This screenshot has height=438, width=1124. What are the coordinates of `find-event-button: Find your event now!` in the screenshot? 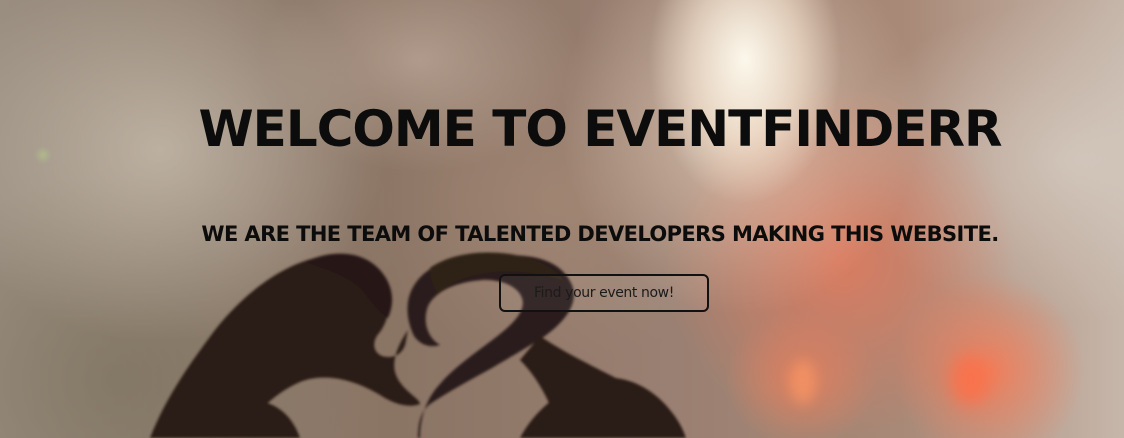 It's located at (604, 293).